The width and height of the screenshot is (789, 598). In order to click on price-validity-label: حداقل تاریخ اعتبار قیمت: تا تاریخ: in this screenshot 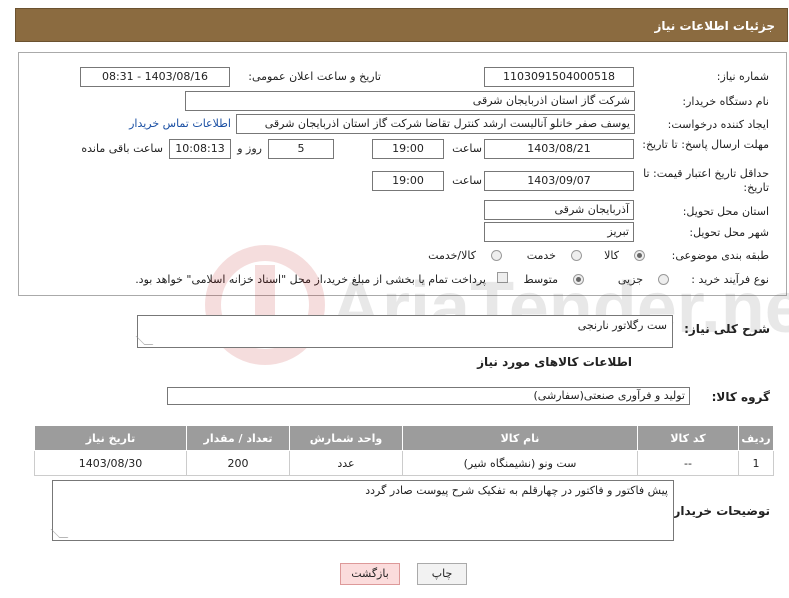, I will do `click(706, 180)`.